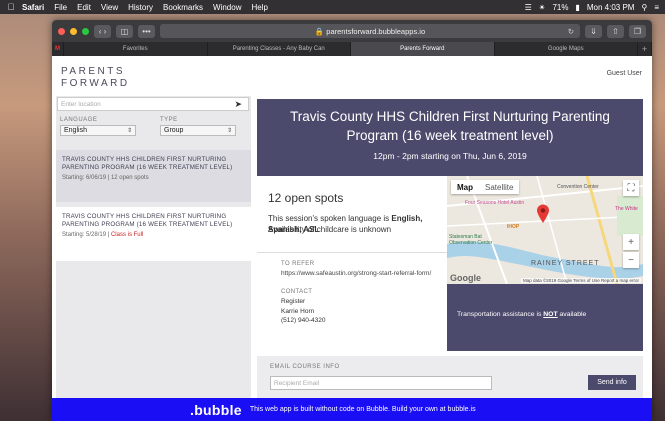 This screenshot has width=665, height=421. I want to click on transport-emph: NOT, so click(550, 314).